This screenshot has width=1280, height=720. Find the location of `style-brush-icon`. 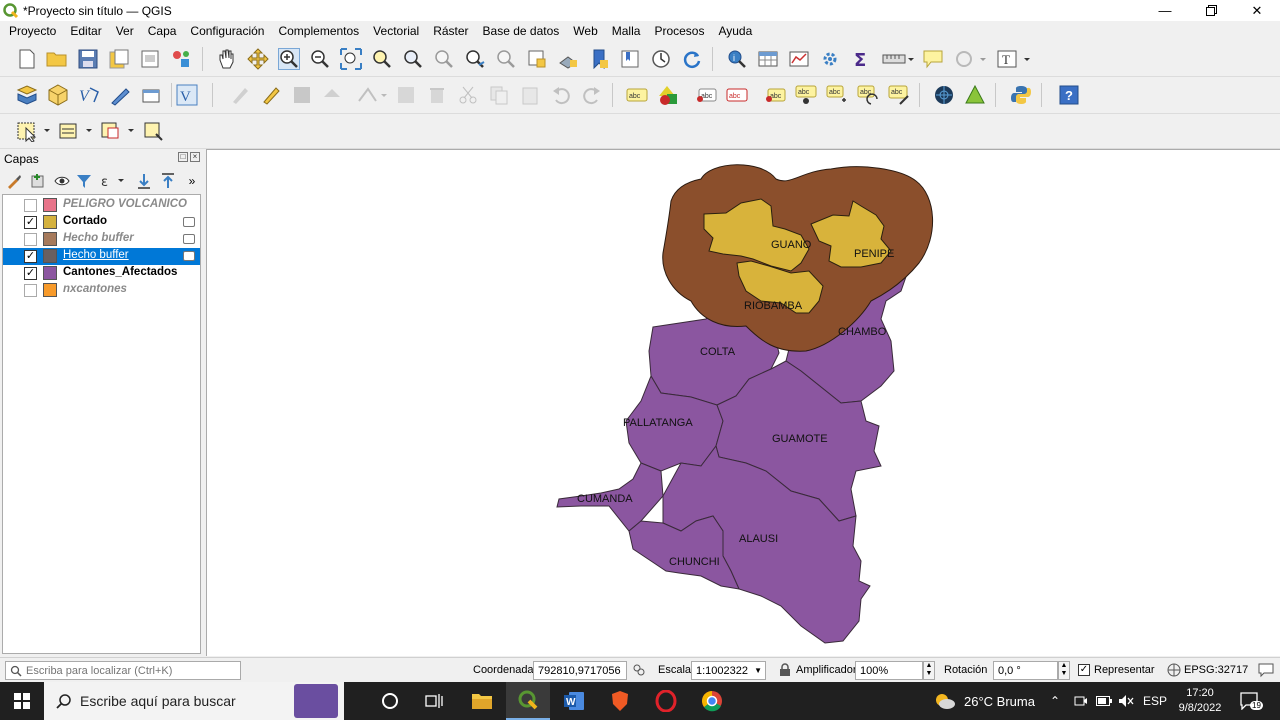

style-brush-icon is located at coordinates (14, 181).